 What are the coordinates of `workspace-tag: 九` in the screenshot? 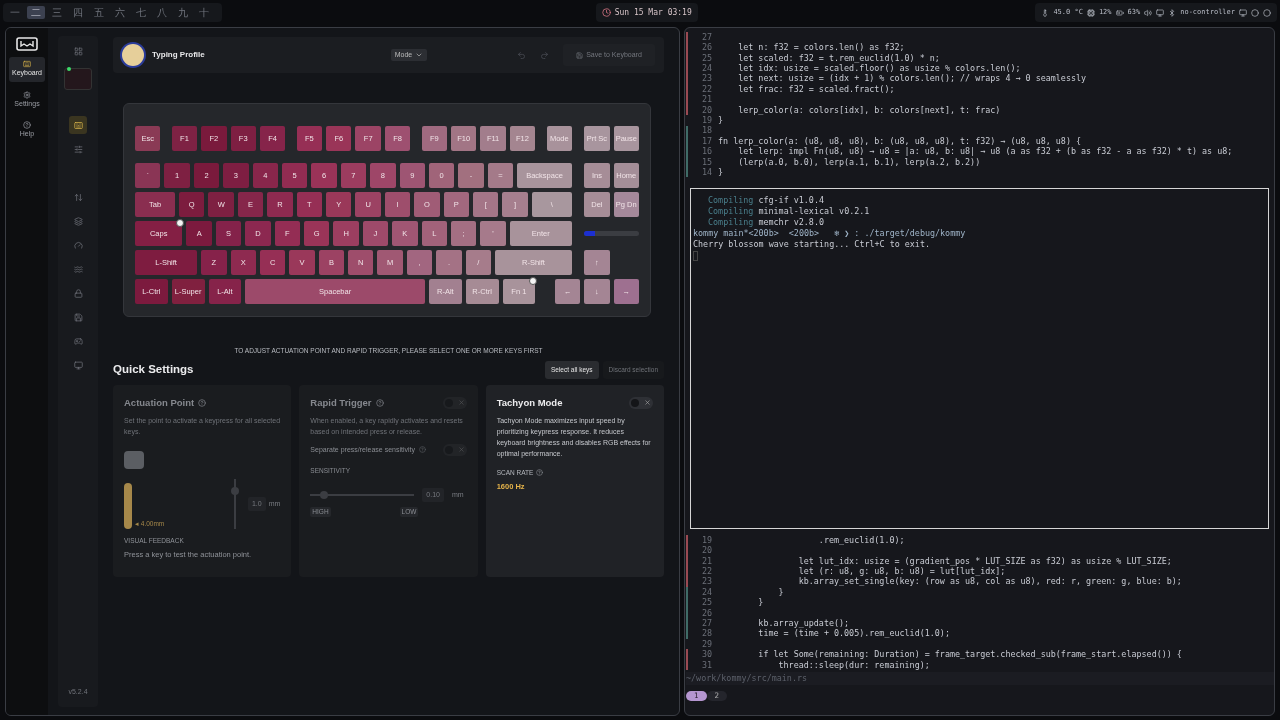 It's located at (183, 12).